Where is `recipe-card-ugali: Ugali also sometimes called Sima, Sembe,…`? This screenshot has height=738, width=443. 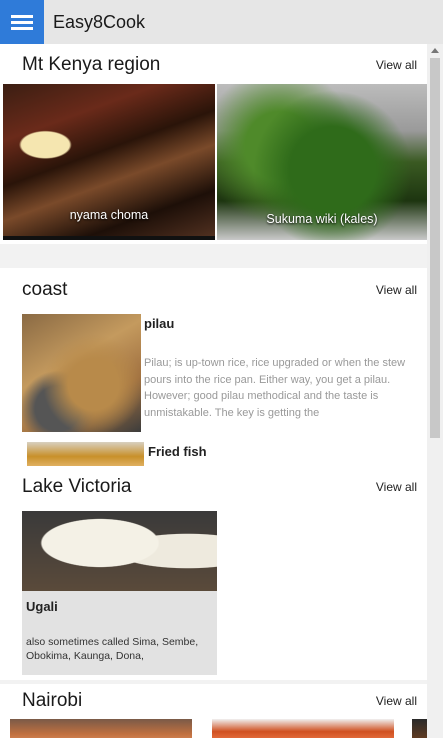
recipe-card-ugali: Ugali also sometimes called Sima, Sembe,… is located at coordinates (119, 633).